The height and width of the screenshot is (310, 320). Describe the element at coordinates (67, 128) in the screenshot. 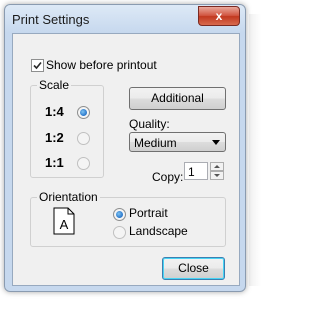

I see `scale-group: Scale 1:4 1:2 1:1` at that location.